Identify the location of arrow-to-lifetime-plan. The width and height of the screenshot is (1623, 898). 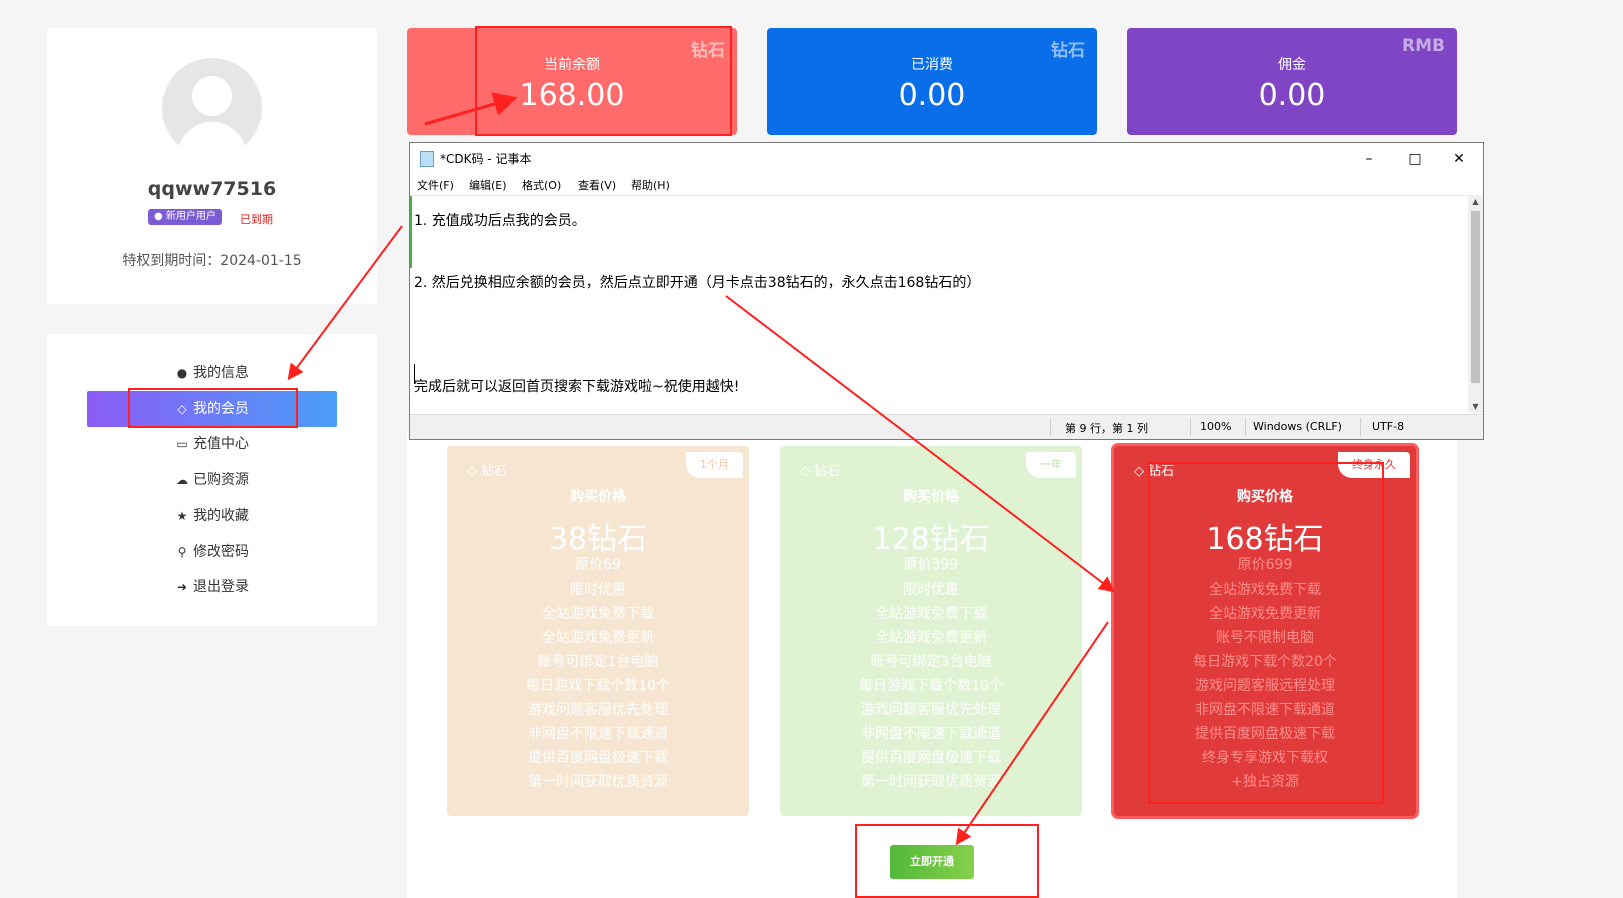
(920, 444).